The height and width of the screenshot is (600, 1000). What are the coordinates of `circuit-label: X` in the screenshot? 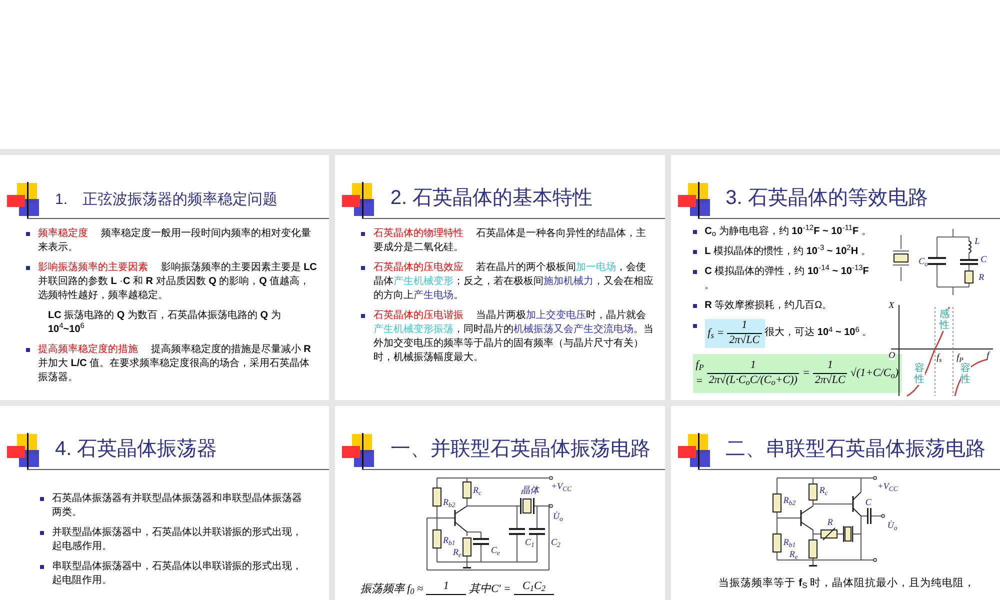 It's located at (891, 305).